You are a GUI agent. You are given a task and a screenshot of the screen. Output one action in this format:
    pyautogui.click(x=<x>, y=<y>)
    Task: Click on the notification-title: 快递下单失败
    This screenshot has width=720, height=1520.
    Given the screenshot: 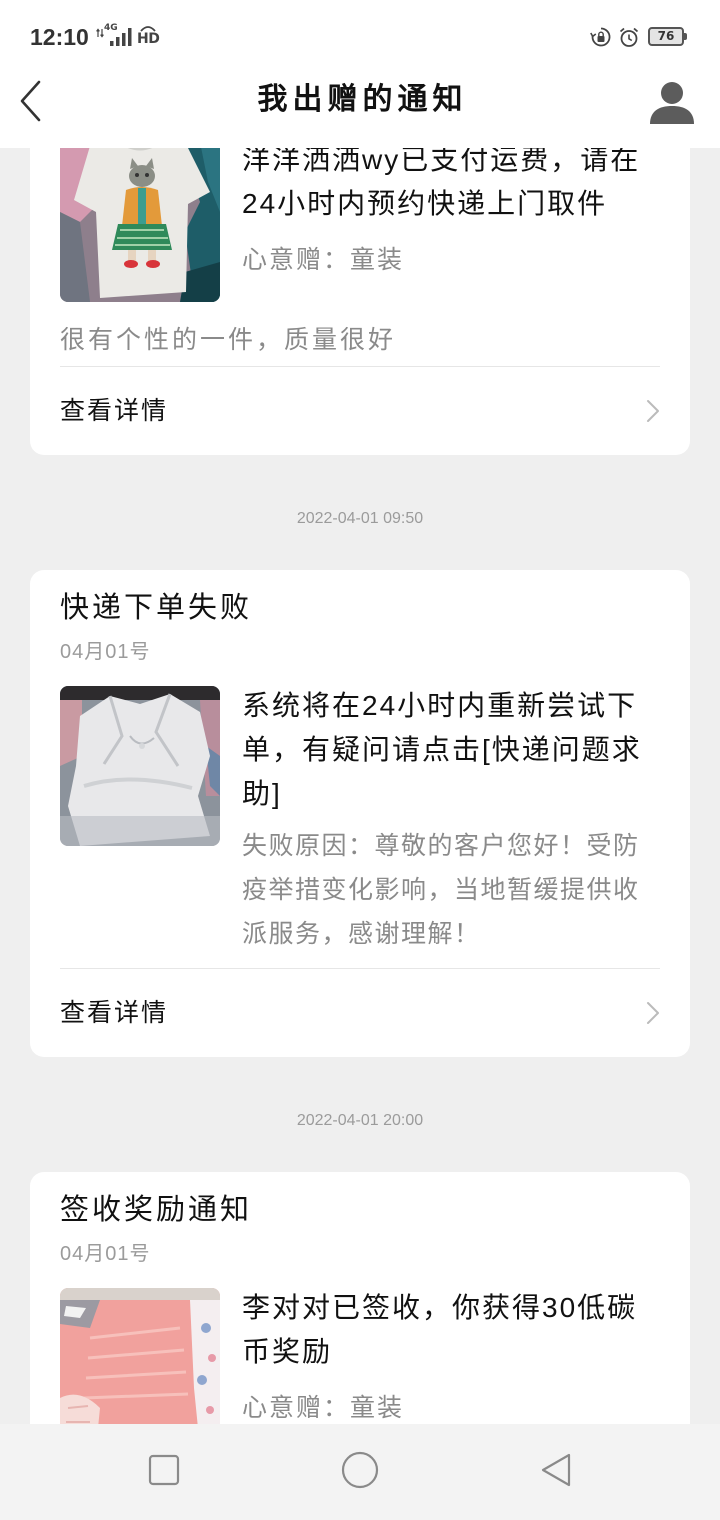 What is the action you would take?
    pyautogui.click(x=156, y=608)
    